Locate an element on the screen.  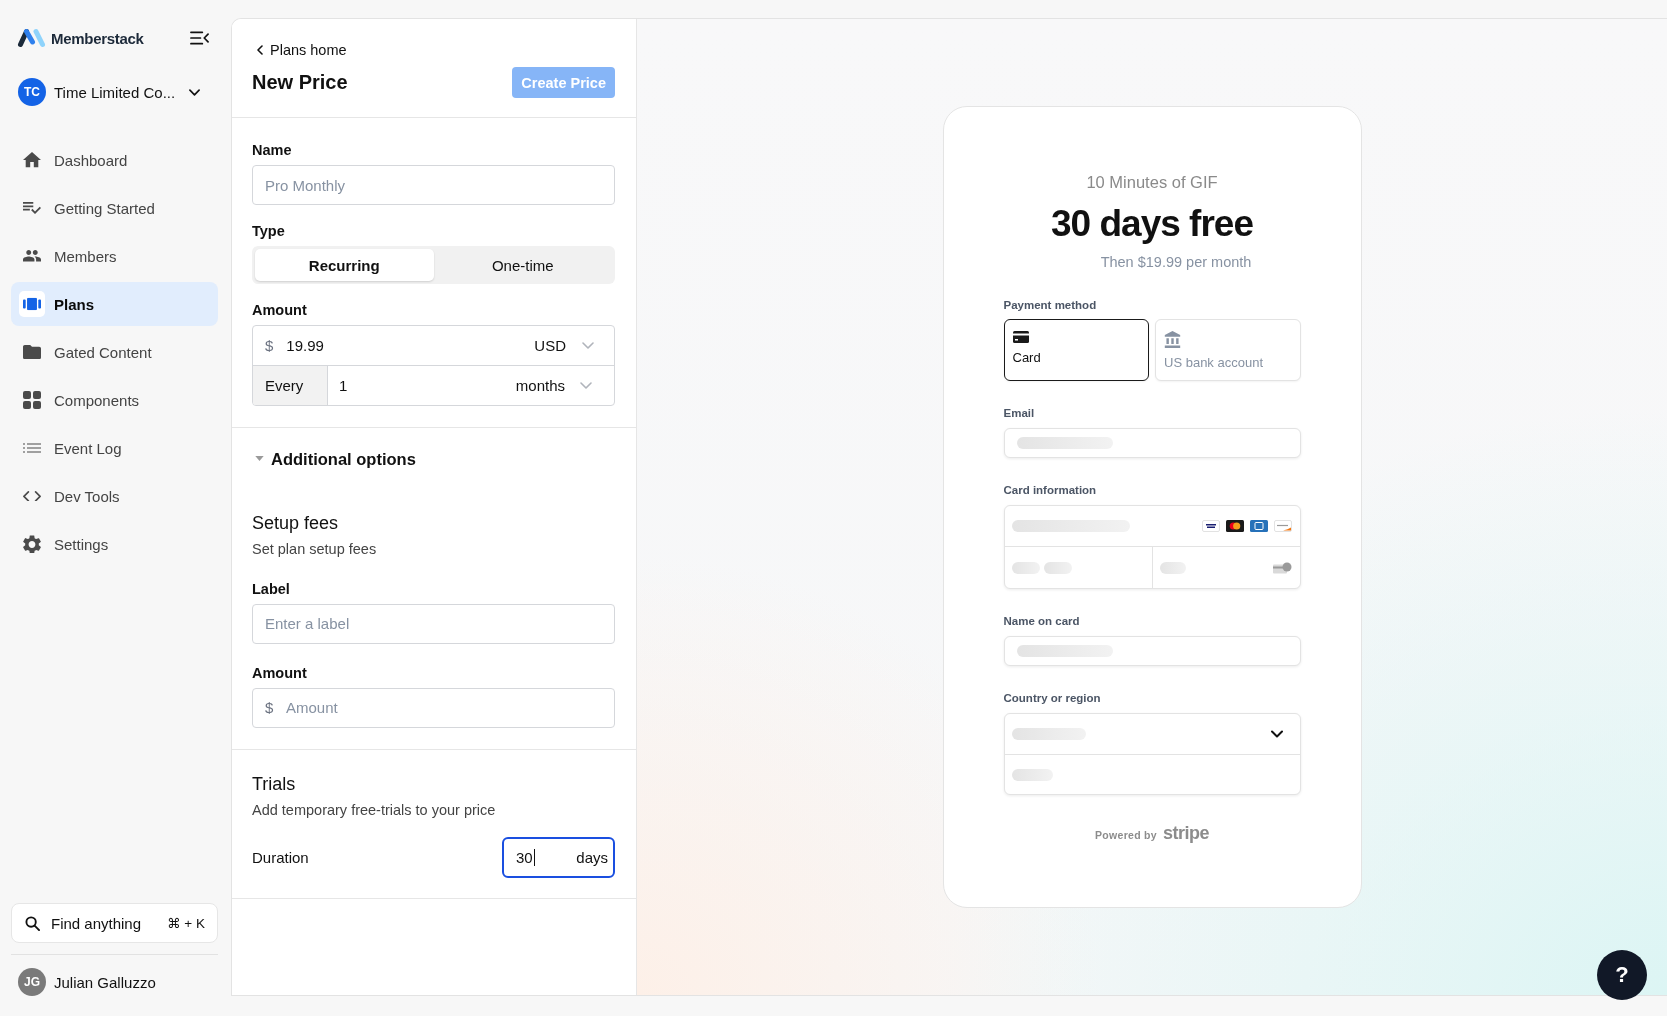
nav-item: Components is located at coordinates (114, 400).